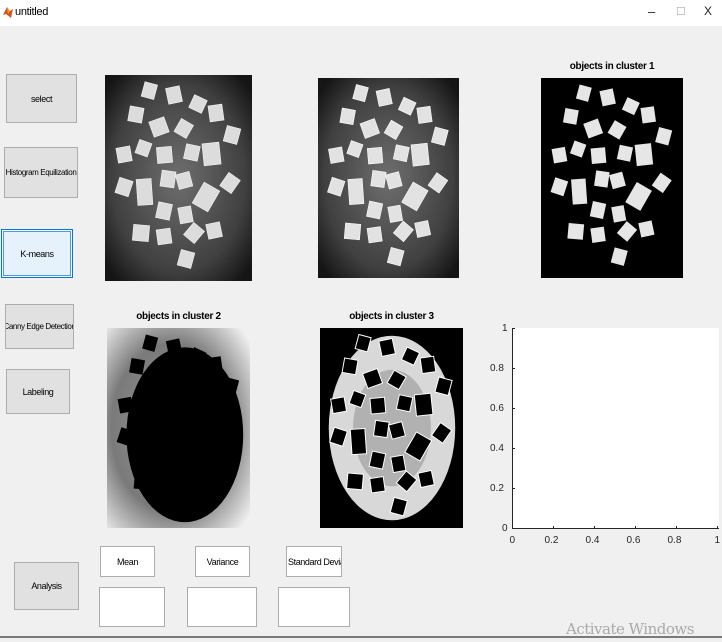 This screenshot has height=642, width=722. What do you see at coordinates (717, 540) in the screenshot?
I see `x-tick-label: 1` at bounding box center [717, 540].